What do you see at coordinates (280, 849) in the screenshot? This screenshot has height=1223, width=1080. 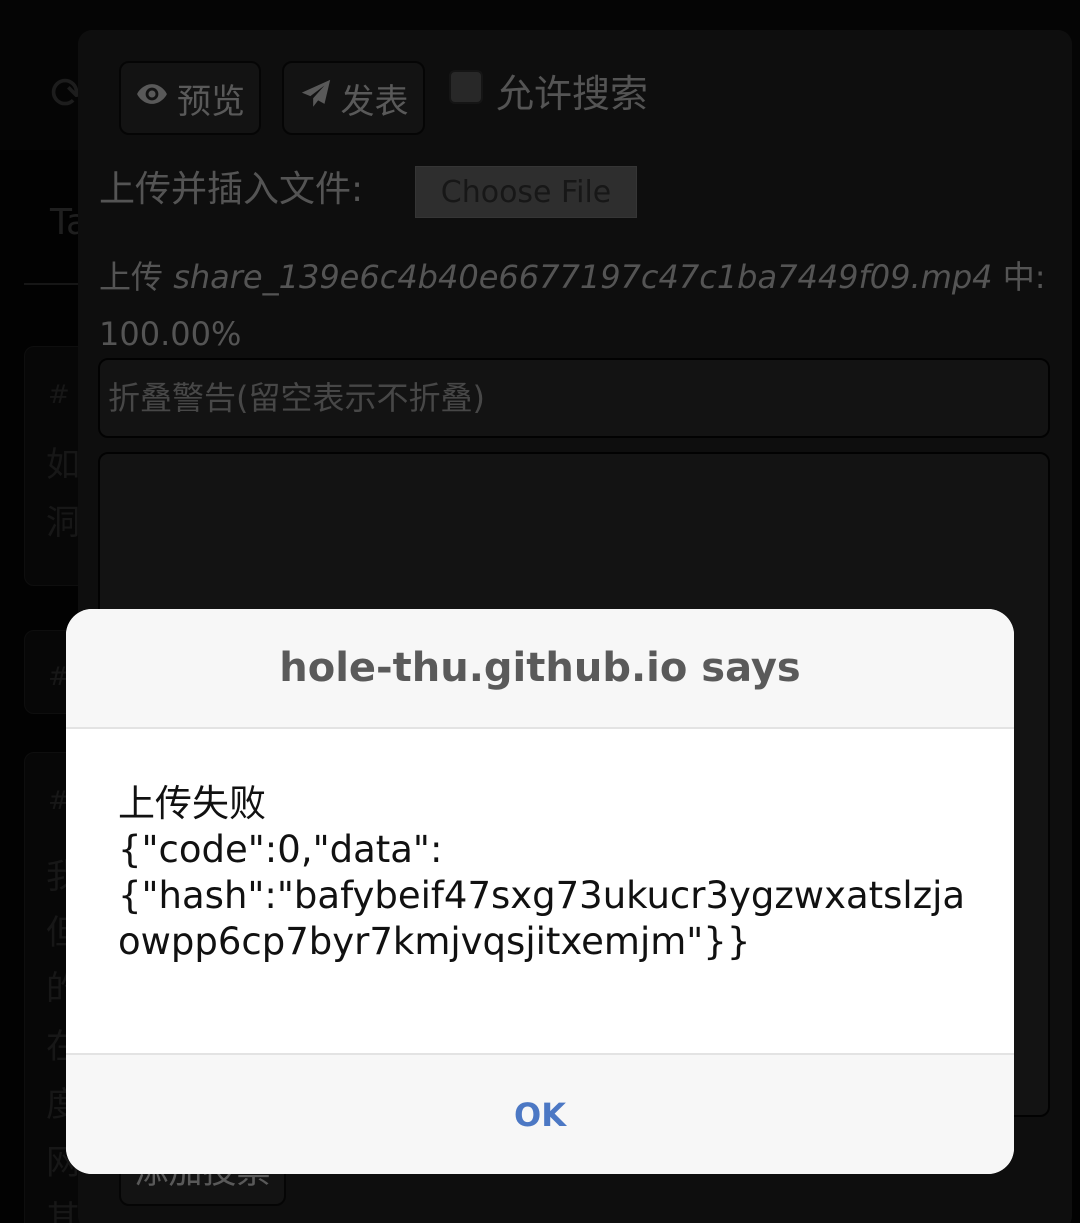 I see `alert-message-line: {"code":0,"data":` at bounding box center [280, 849].